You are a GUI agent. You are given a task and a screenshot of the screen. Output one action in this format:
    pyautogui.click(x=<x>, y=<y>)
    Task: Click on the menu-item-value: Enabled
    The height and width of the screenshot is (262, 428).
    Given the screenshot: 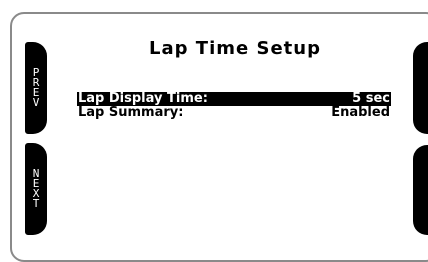 What is the action you would take?
    pyautogui.click(x=360, y=112)
    